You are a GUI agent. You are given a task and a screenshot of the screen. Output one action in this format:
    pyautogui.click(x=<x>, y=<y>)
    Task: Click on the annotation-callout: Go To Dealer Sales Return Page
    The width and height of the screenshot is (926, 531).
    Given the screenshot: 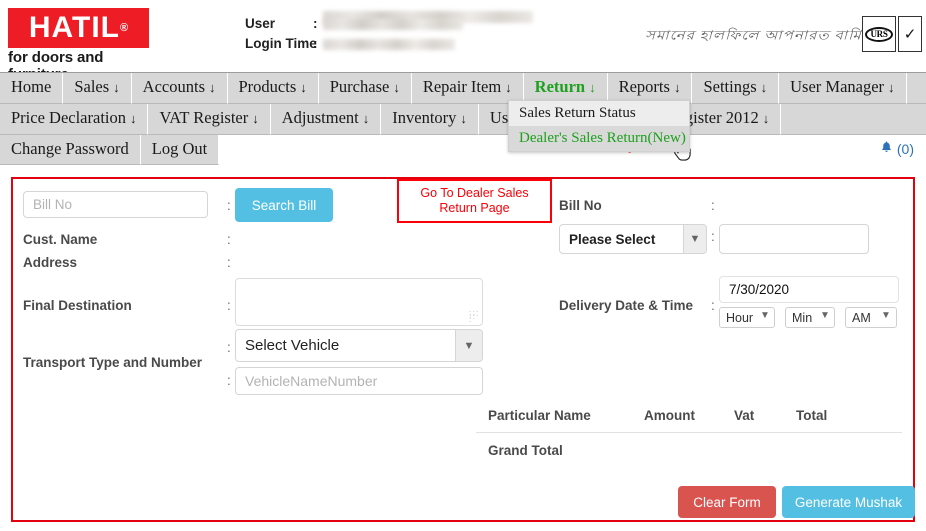 What is the action you would take?
    pyautogui.click(x=474, y=201)
    